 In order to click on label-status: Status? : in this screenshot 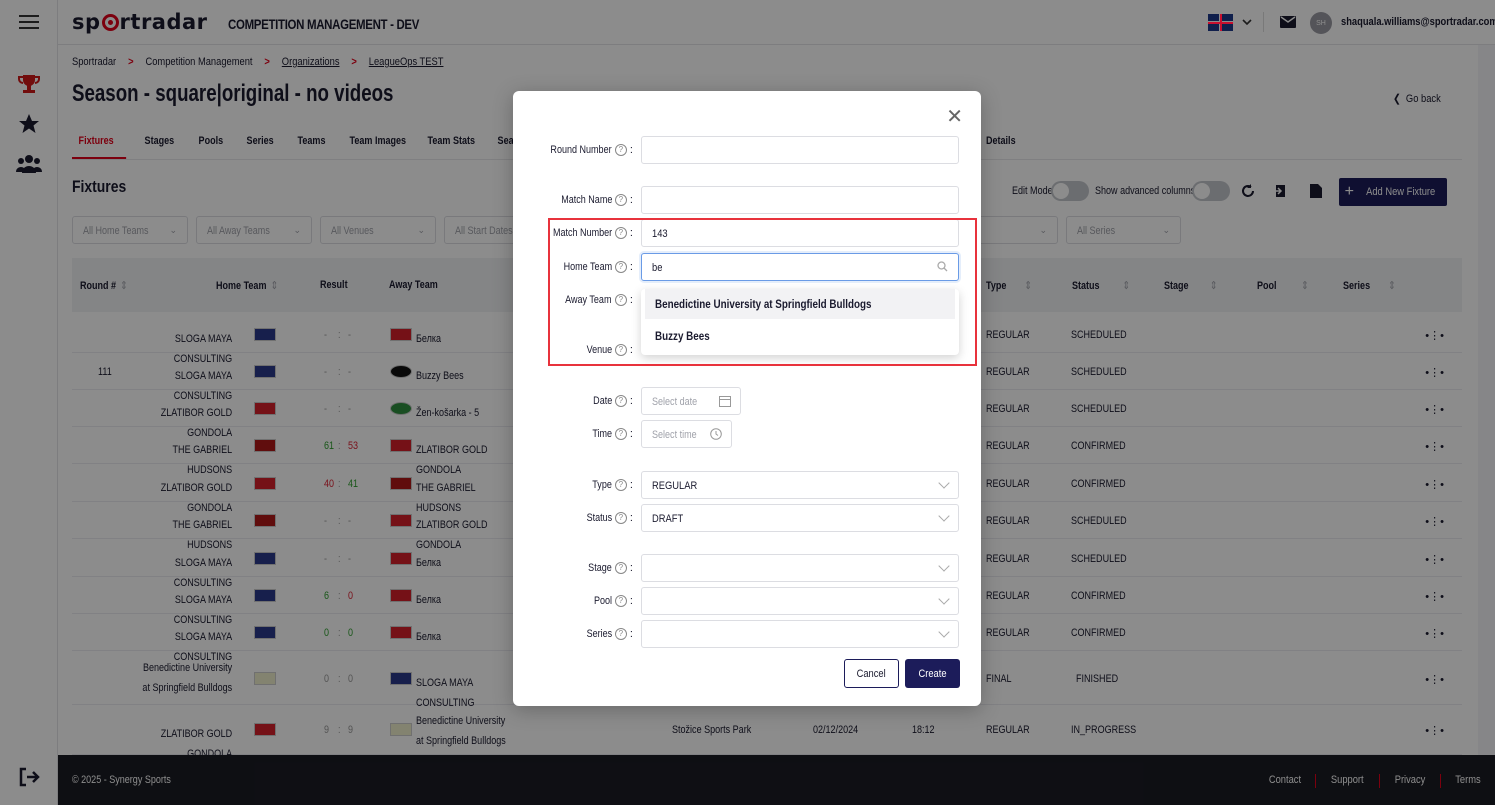, I will do `click(609, 518)`.